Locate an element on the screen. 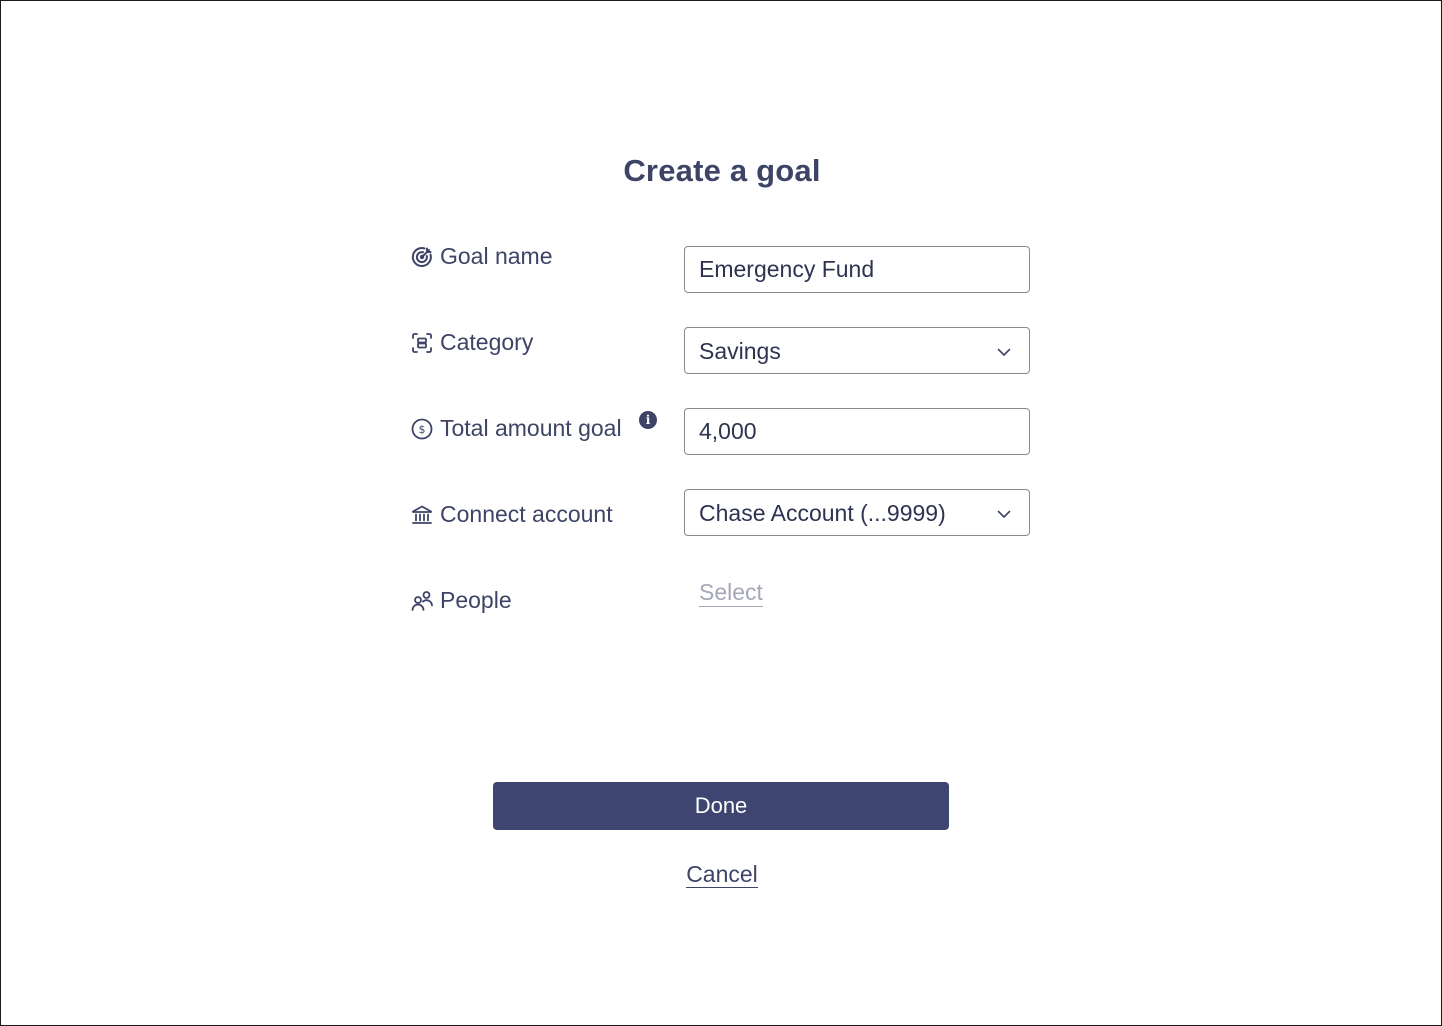 The height and width of the screenshot is (1026, 1442). total-amount-input is located at coordinates (857, 431).